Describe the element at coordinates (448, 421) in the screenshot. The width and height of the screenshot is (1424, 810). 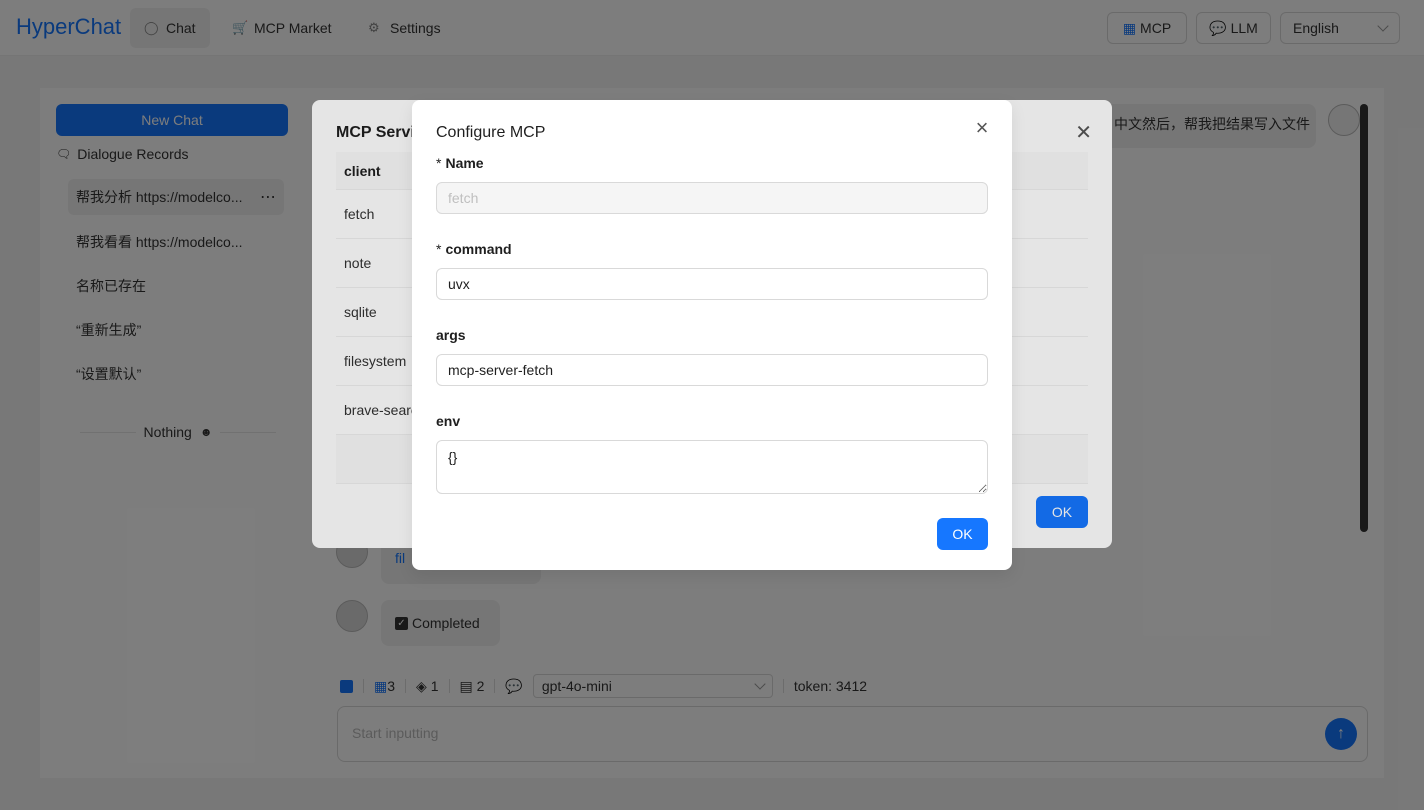
I see `env-label: env` at that location.